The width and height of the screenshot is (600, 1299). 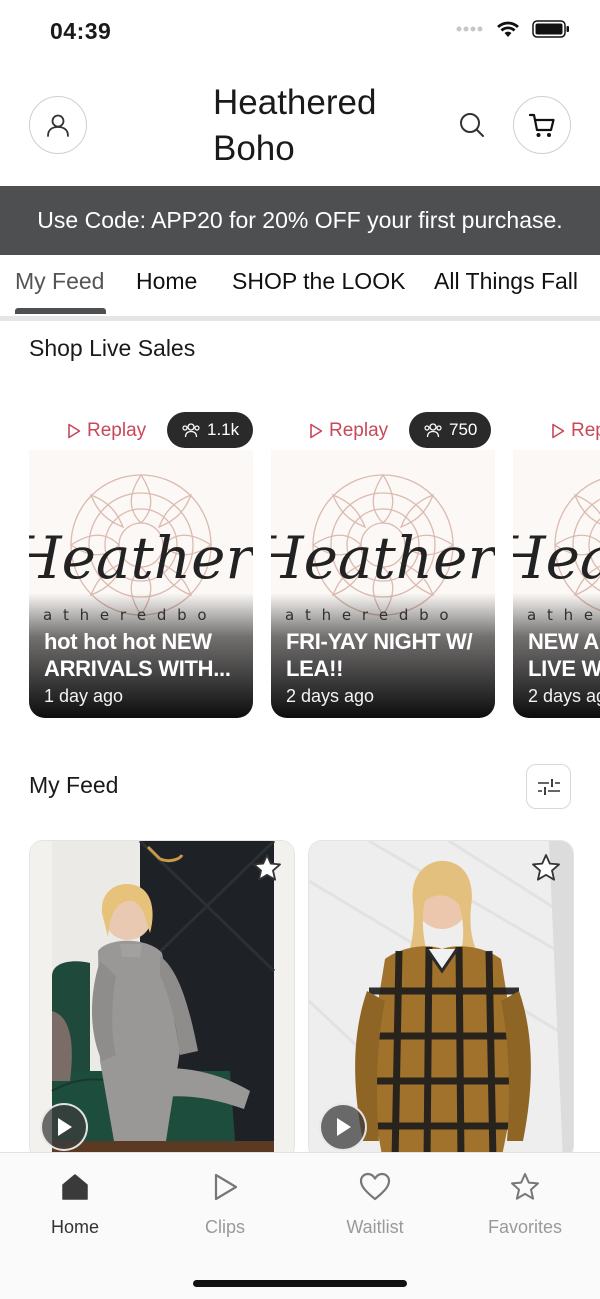 What do you see at coordinates (112, 348) in the screenshot?
I see `live-sales-title: Shop Live Sales` at bounding box center [112, 348].